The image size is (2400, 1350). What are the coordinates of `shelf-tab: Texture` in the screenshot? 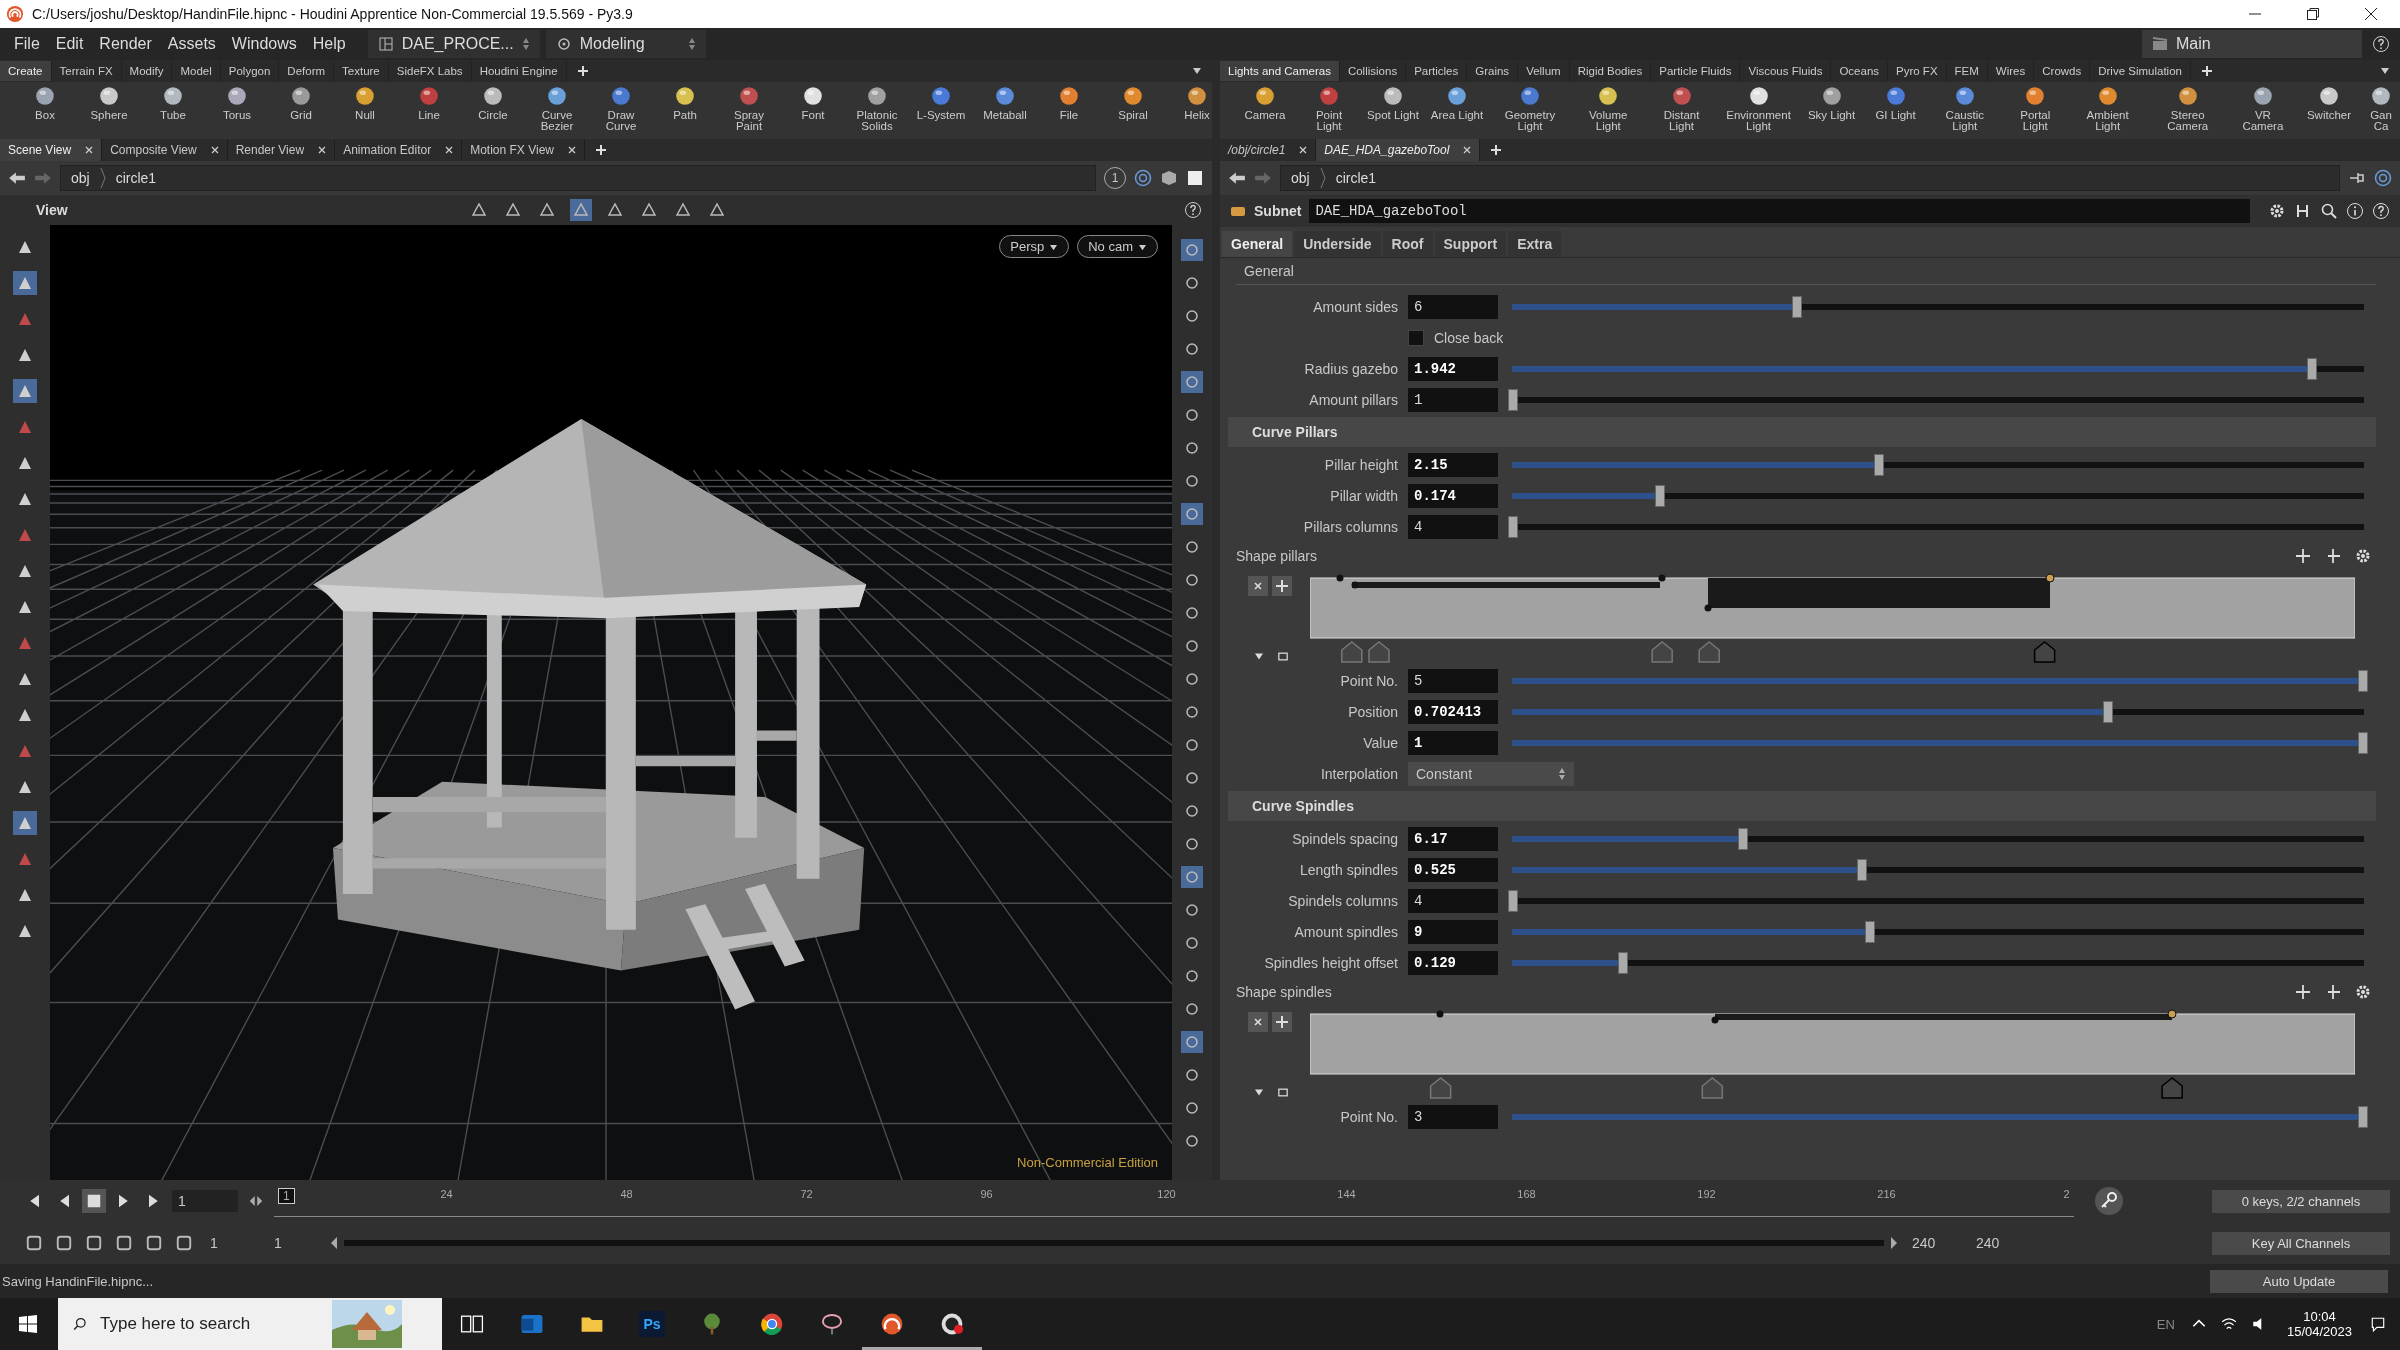 It's located at (361, 71).